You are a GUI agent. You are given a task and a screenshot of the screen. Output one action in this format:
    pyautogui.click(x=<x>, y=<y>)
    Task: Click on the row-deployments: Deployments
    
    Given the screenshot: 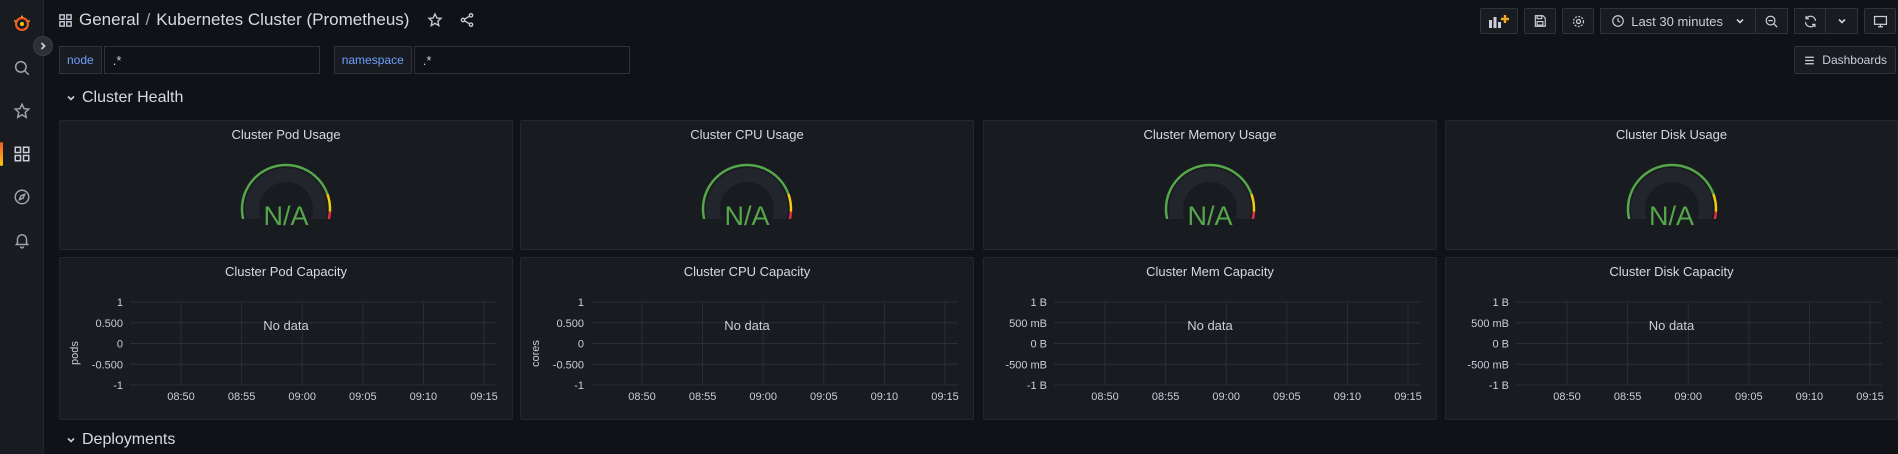 What is the action you would take?
    pyautogui.click(x=120, y=440)
    